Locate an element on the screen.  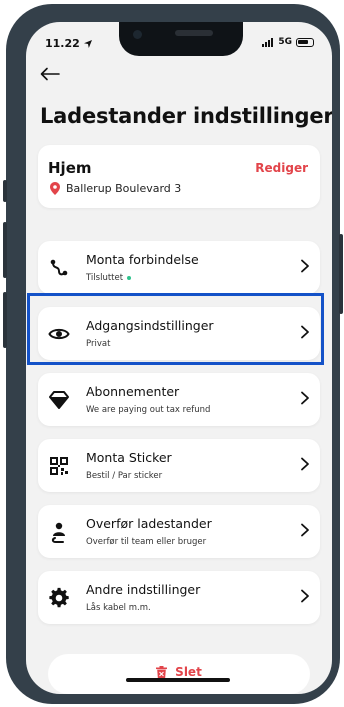
user-transfer-icon is located at coordinates (58, 532).